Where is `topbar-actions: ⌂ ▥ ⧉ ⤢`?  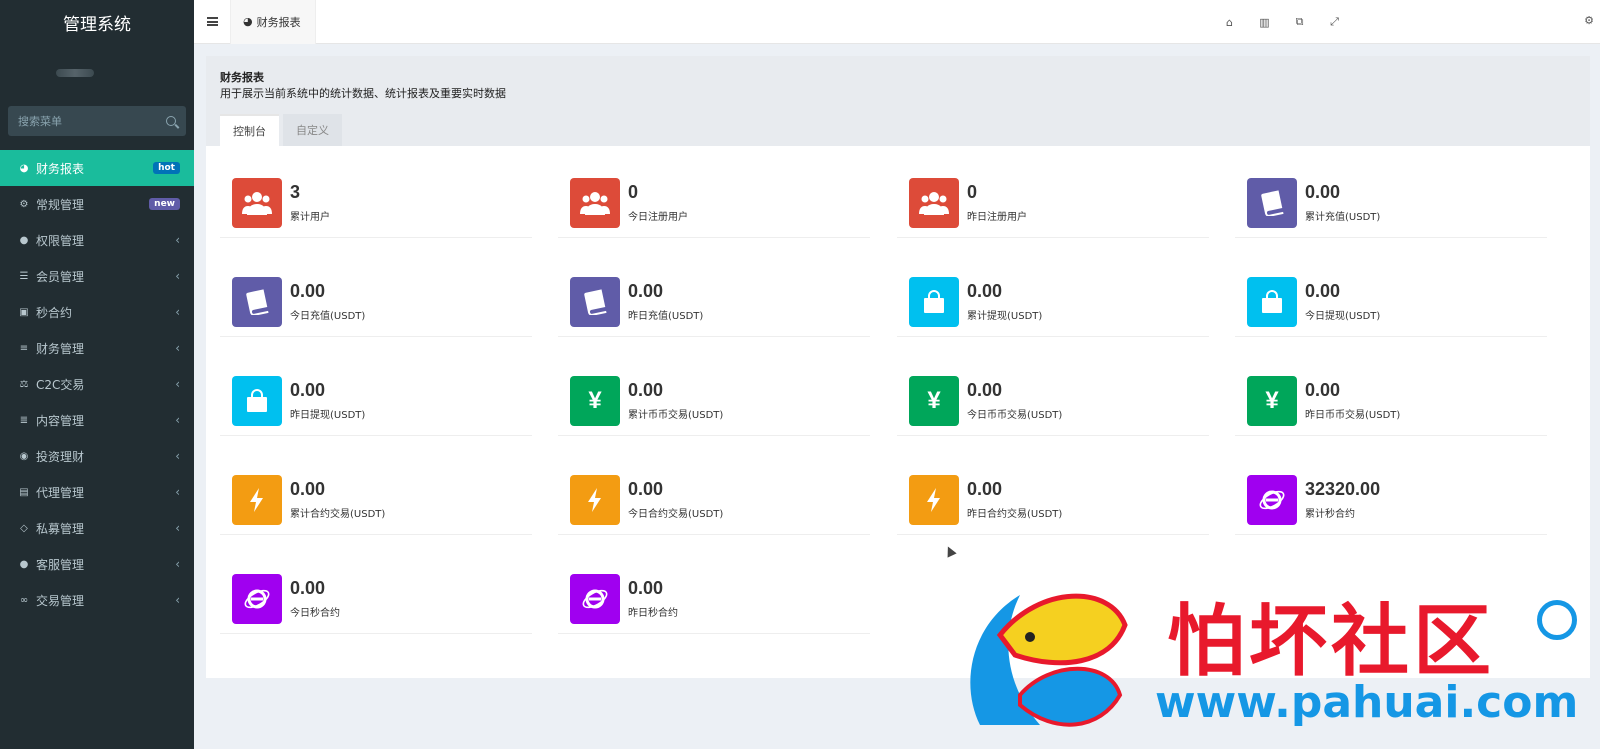
topbar-actions: ⌂ ▥ ⧉ ⤢ is located at coordinates (1282, 22).